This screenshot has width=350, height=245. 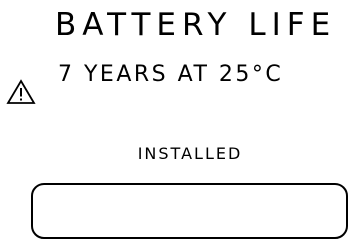 I want to click on warning-triangle-icon, so click(x=21, y=92).